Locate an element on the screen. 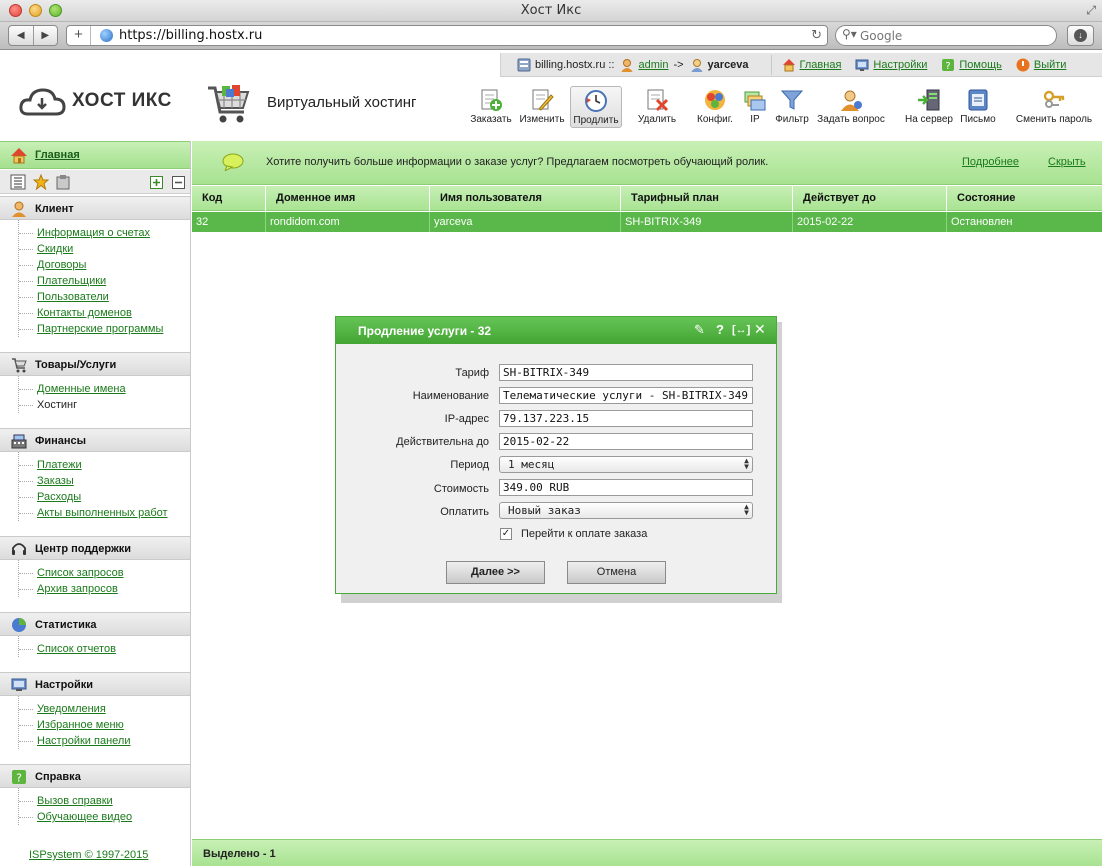 This screenshot has width=1102, height=866. sidebar-item-notifications: Уведомления is located at coordinates (104, 709).